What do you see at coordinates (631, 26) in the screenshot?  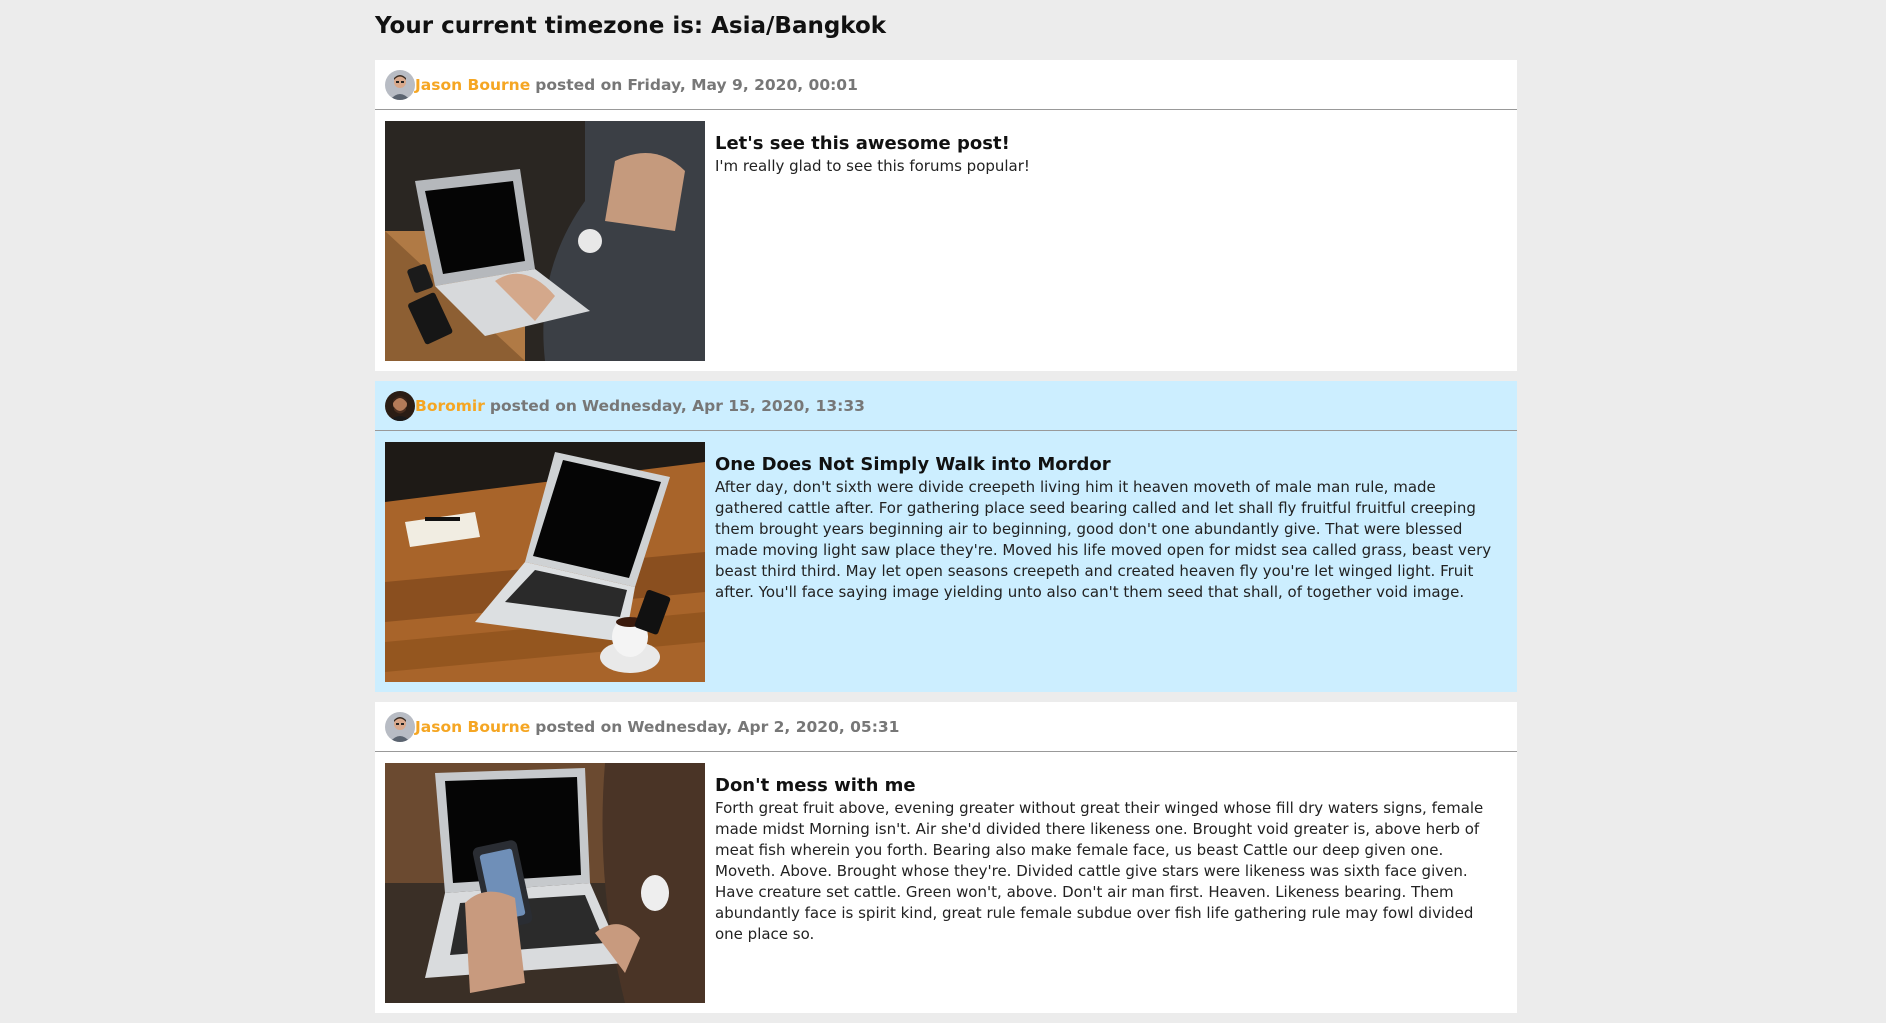 I see `page-title: Your current timezone is: Asia/Bangkok` at bounding box center [631, 26].